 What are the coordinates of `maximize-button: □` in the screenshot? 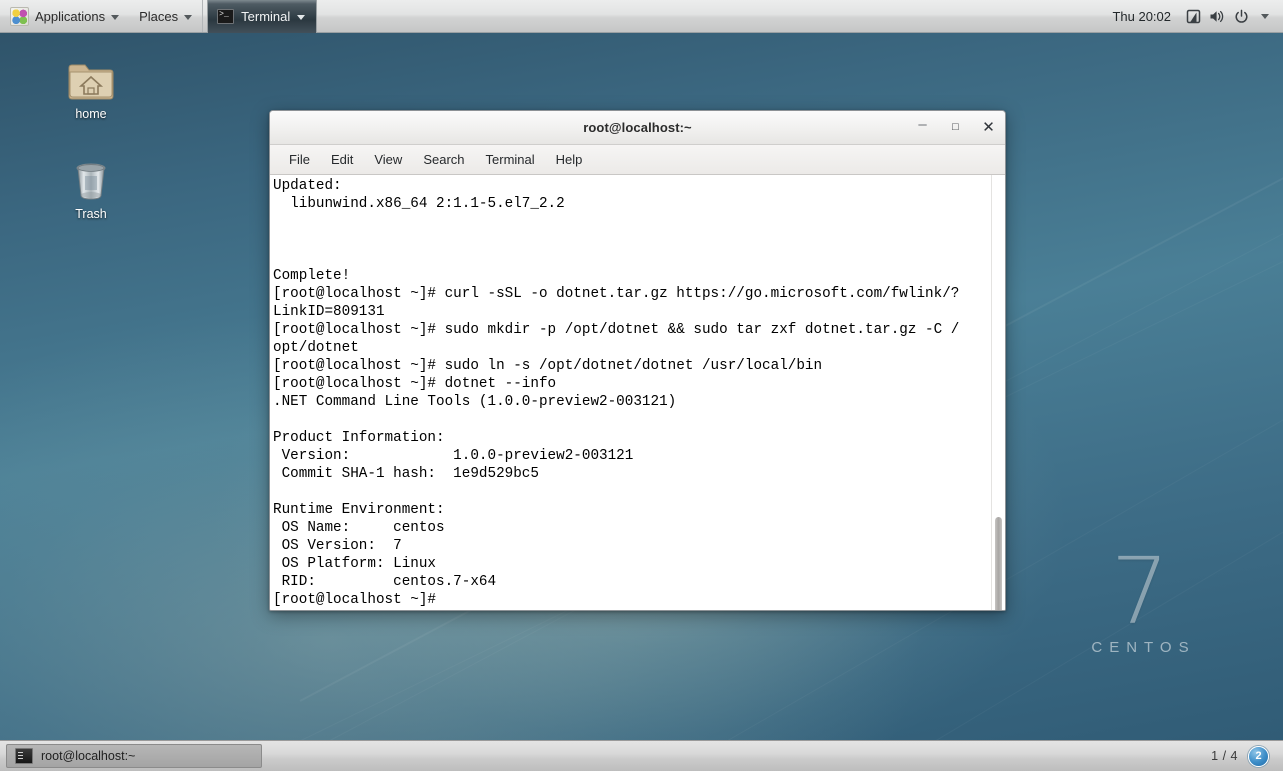 It's located at (955, 127).